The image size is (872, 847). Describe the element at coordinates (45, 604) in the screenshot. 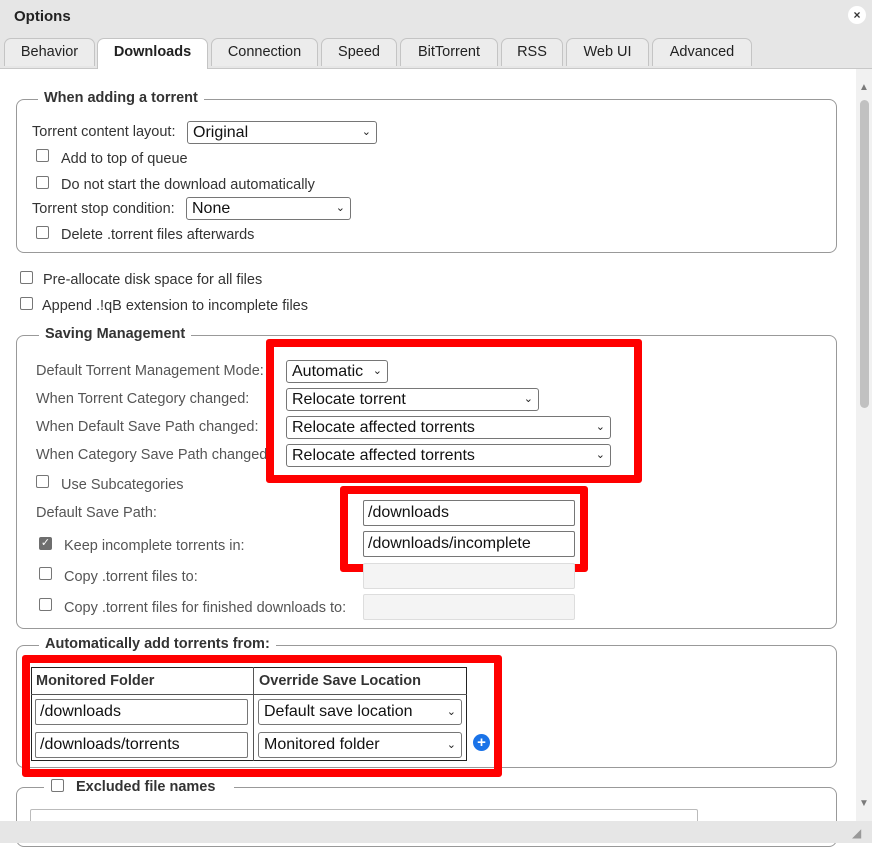

I see `copy-finished-checkbox` at that location.